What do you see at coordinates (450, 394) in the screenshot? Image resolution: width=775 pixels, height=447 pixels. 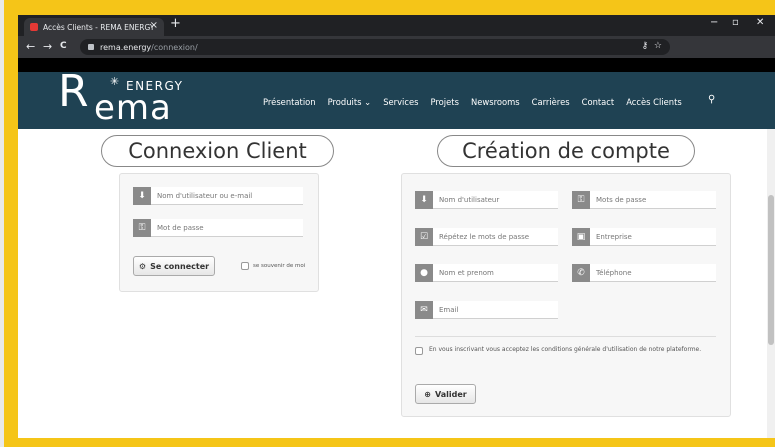 I see `validate-button-label: Valider` at bounding box center [450, 394].